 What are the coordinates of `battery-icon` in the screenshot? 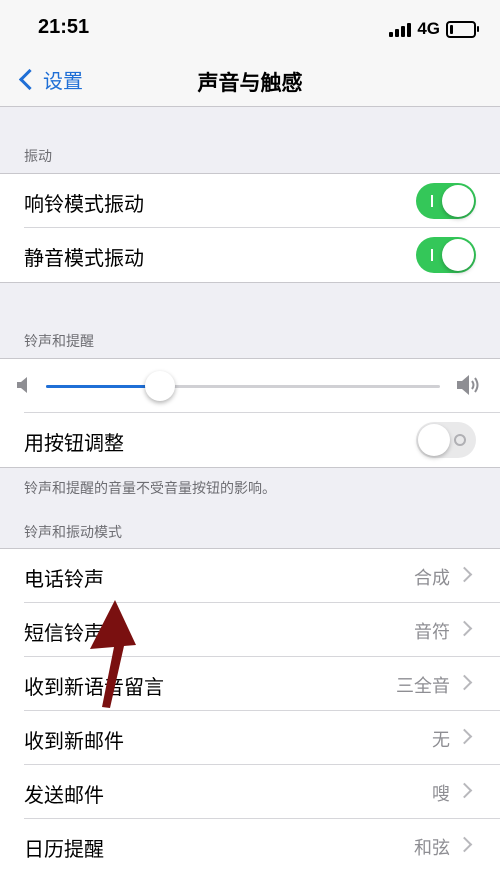 It's located at (462, 29).